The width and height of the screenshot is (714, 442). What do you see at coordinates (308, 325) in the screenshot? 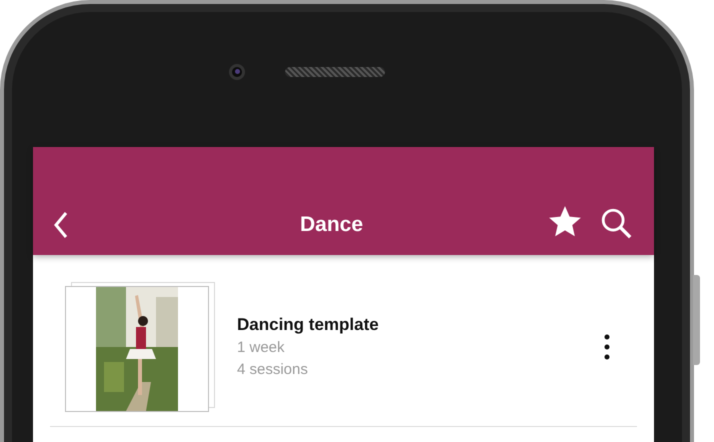
I see `template-title: Dancing template` at bounding box center [308, 325].